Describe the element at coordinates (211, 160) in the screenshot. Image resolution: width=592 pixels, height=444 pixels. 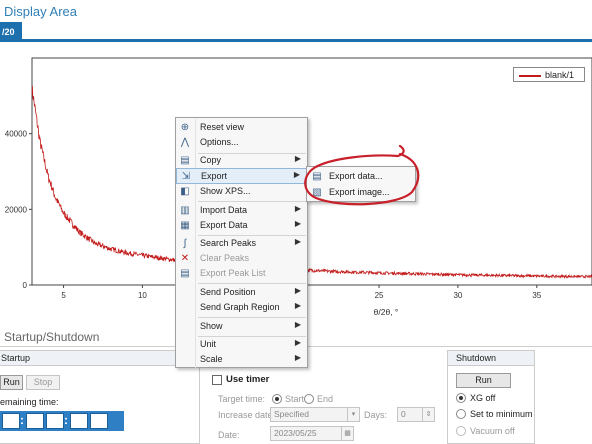
I see `menu-item-label: Copy` at that location.